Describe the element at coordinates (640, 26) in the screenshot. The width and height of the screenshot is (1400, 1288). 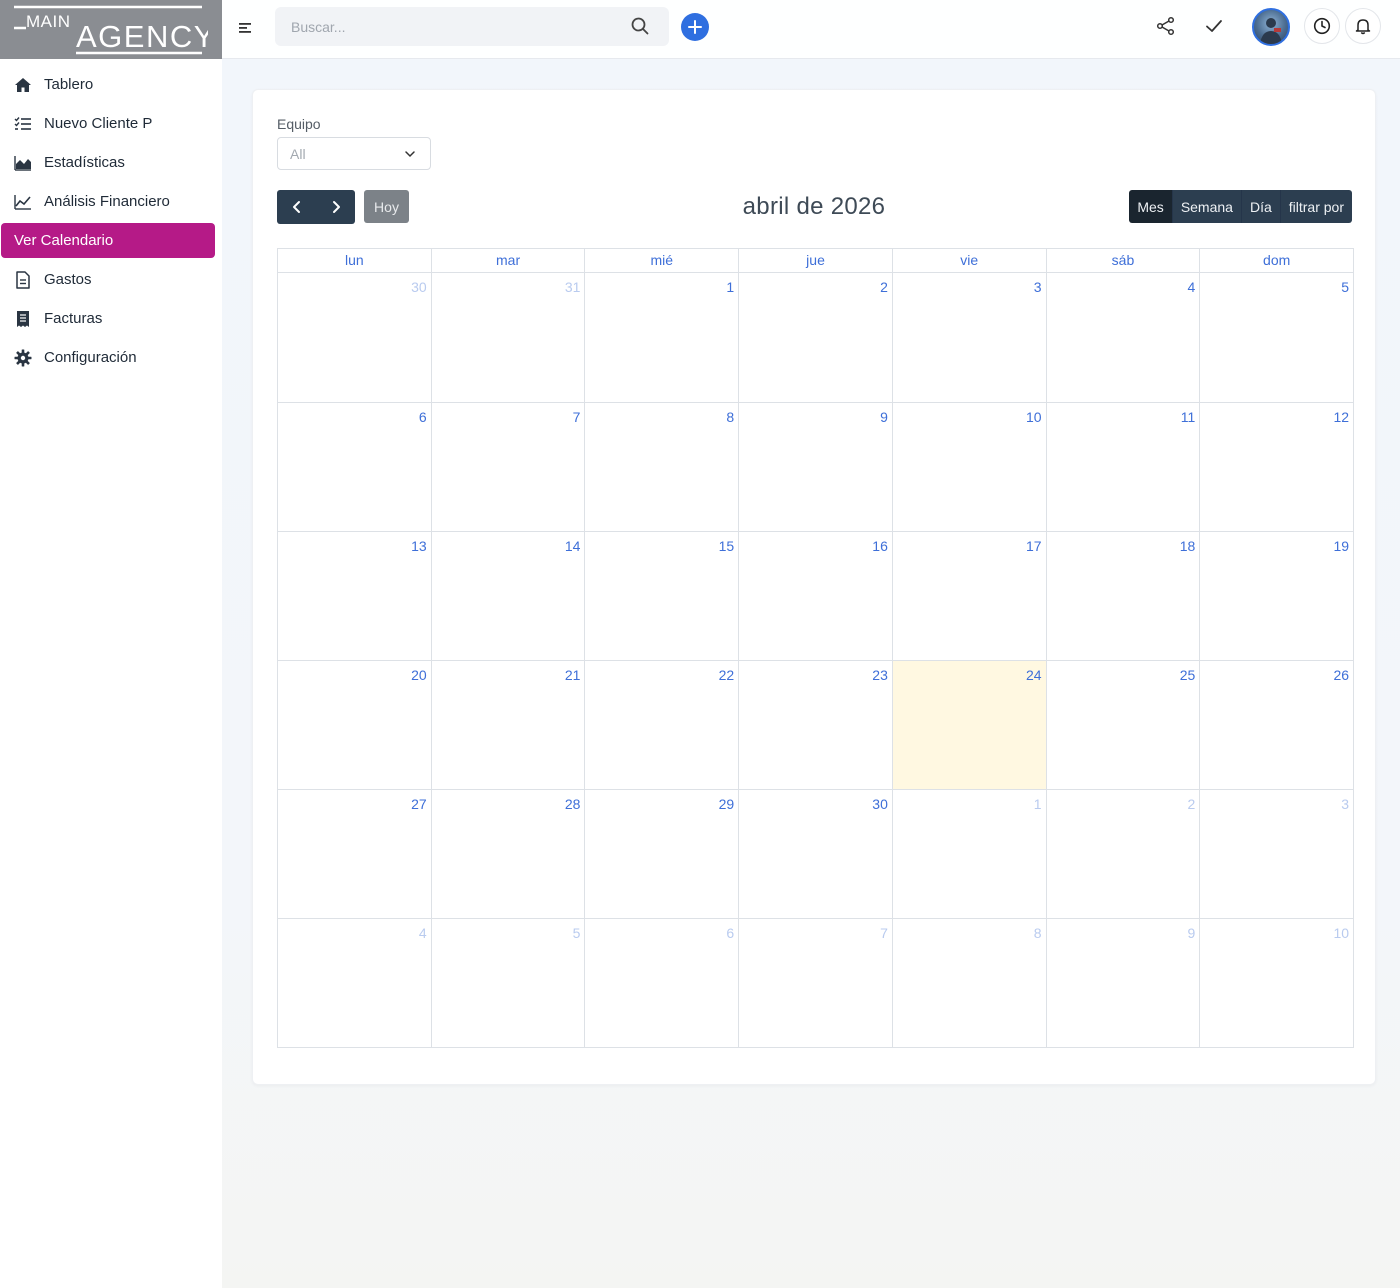
I see `search-icon` at that location.